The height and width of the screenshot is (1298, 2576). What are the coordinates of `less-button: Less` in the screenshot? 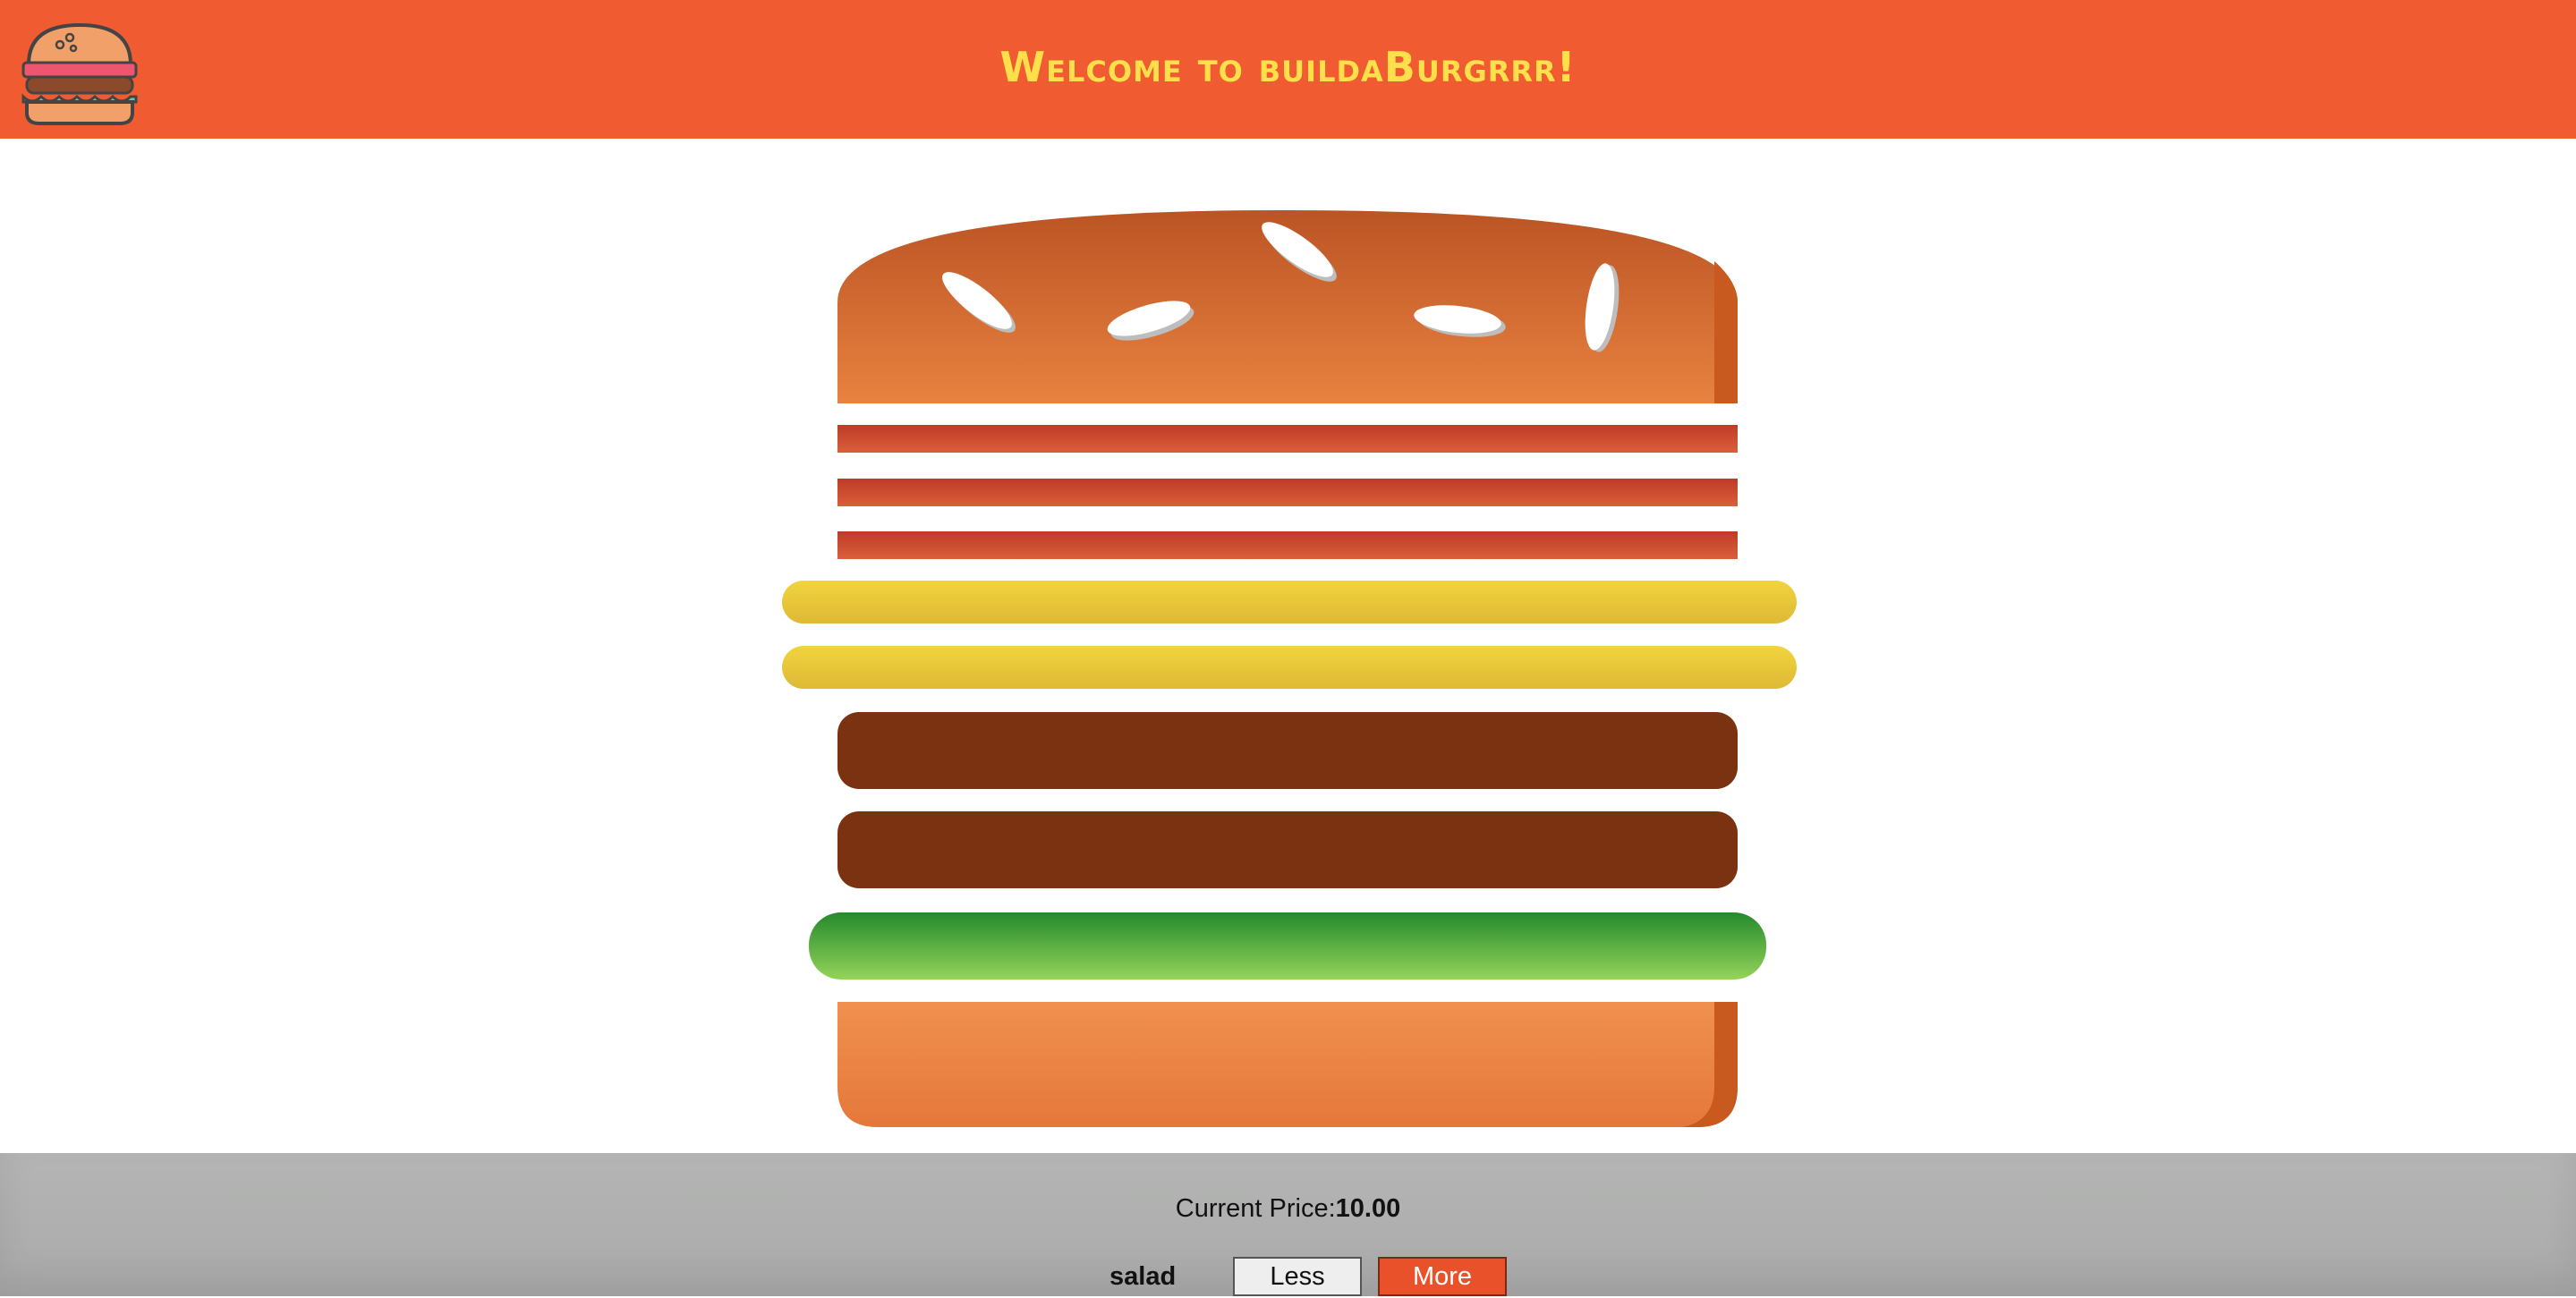 It's located at (1297, 1277).